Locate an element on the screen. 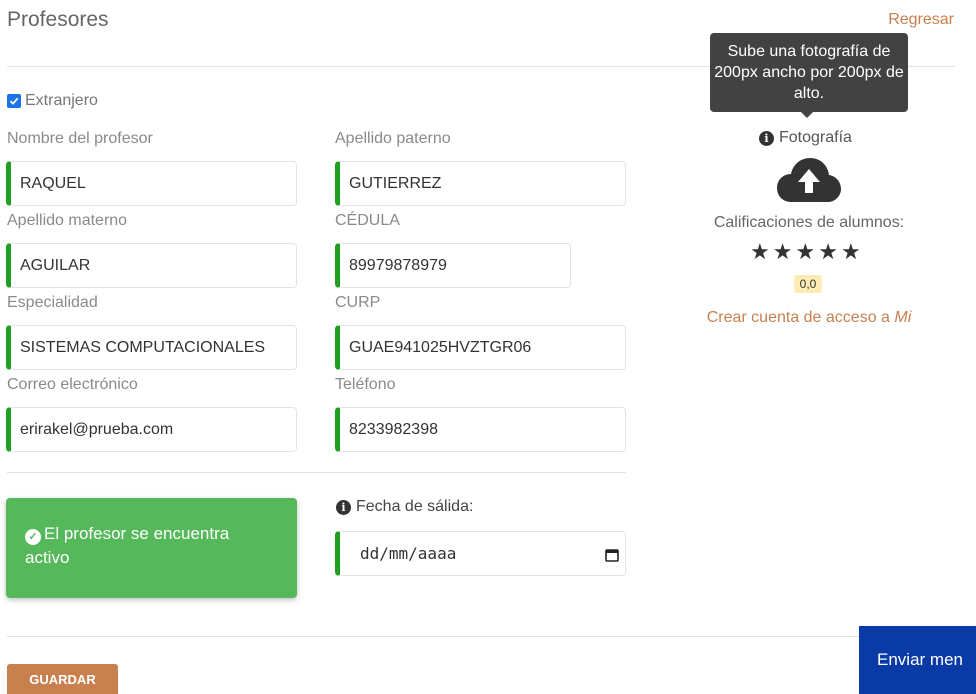  rating-value-badge: 0,0 is located at coordinates (808, 284).